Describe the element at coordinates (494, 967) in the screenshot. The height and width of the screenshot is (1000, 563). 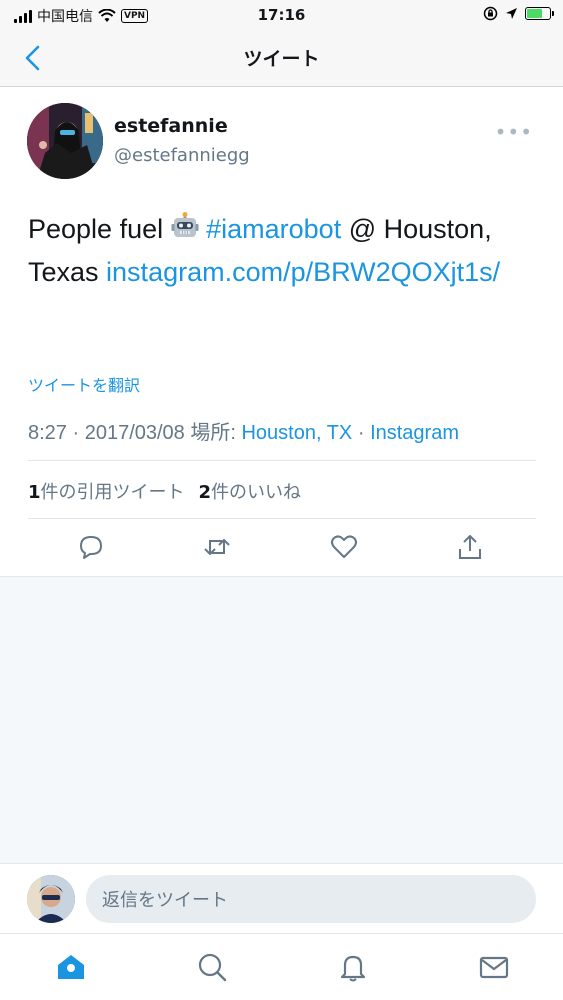
I see `messages-icon` at that location.